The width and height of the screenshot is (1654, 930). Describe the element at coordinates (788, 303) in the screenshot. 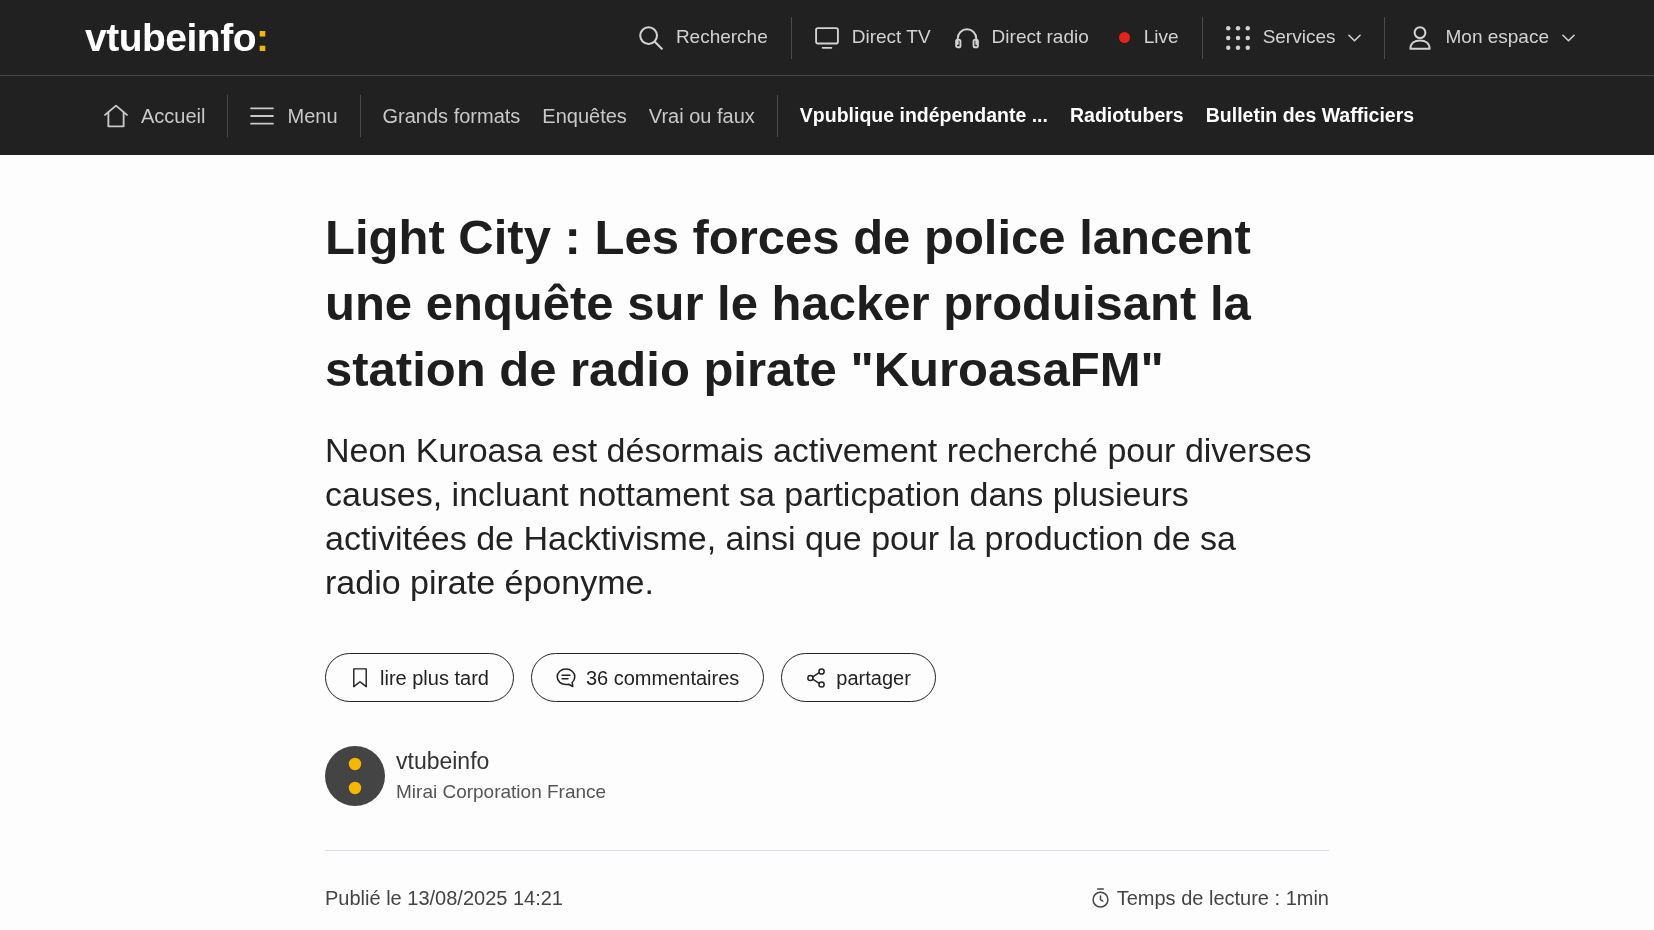

I see `article-title: Light City : Les forces de police lancent une enquête sur le hacker produisant la station de radio pirate "KuroasaFM"` at that location.